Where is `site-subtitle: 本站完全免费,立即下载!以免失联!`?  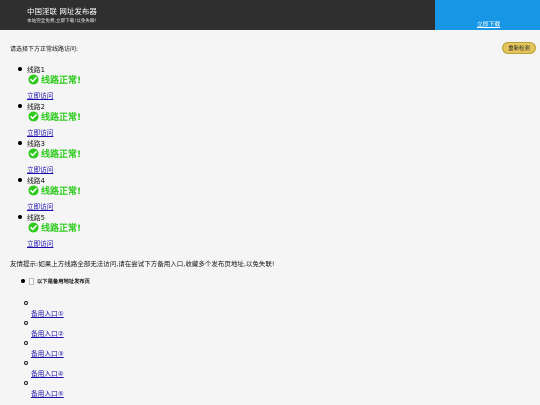
site-subtitle: 本站完全免费,立即下载!以免失联! is located at coordinates (62, 21).